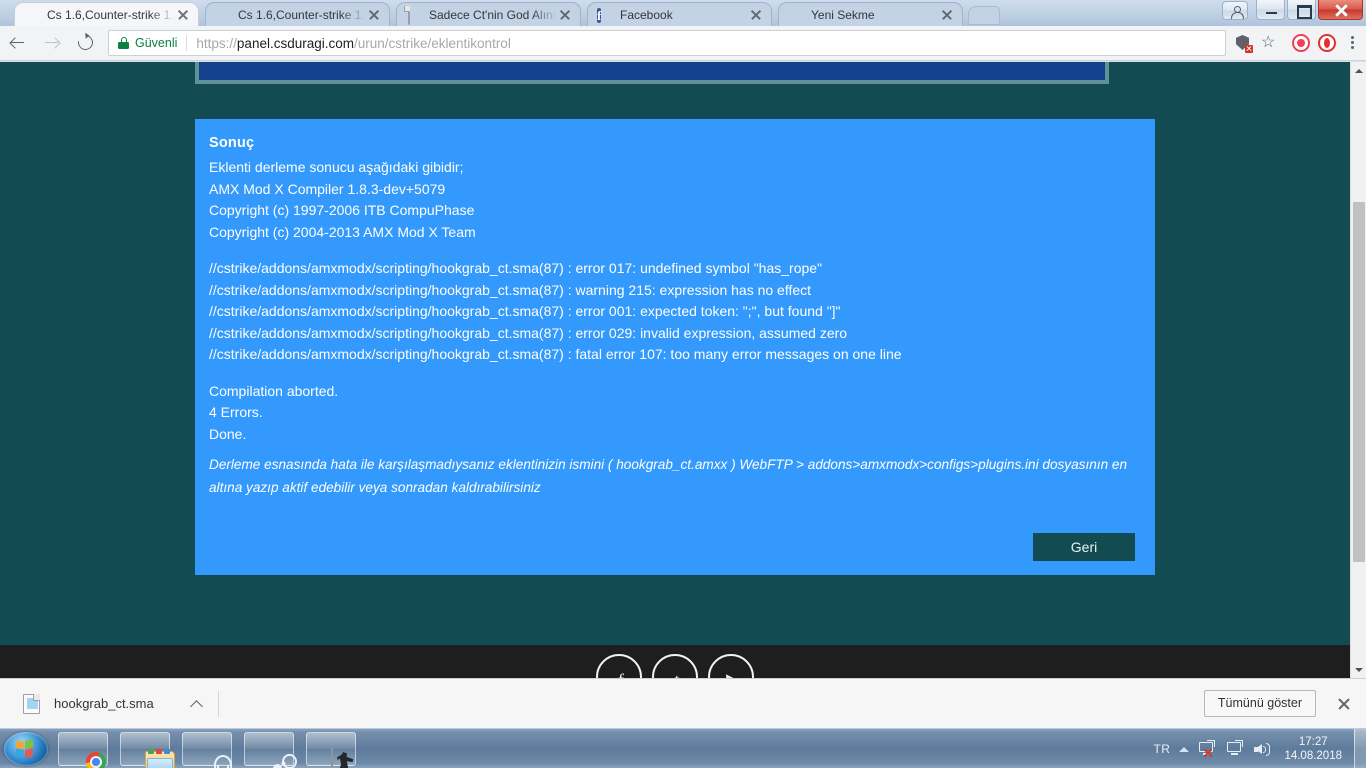 The height and width of the screenshot is (768, 1366). Describe the element at coordinates (1084, 547) in the screenshot. I see `back-button-geri: Geri` at that location.